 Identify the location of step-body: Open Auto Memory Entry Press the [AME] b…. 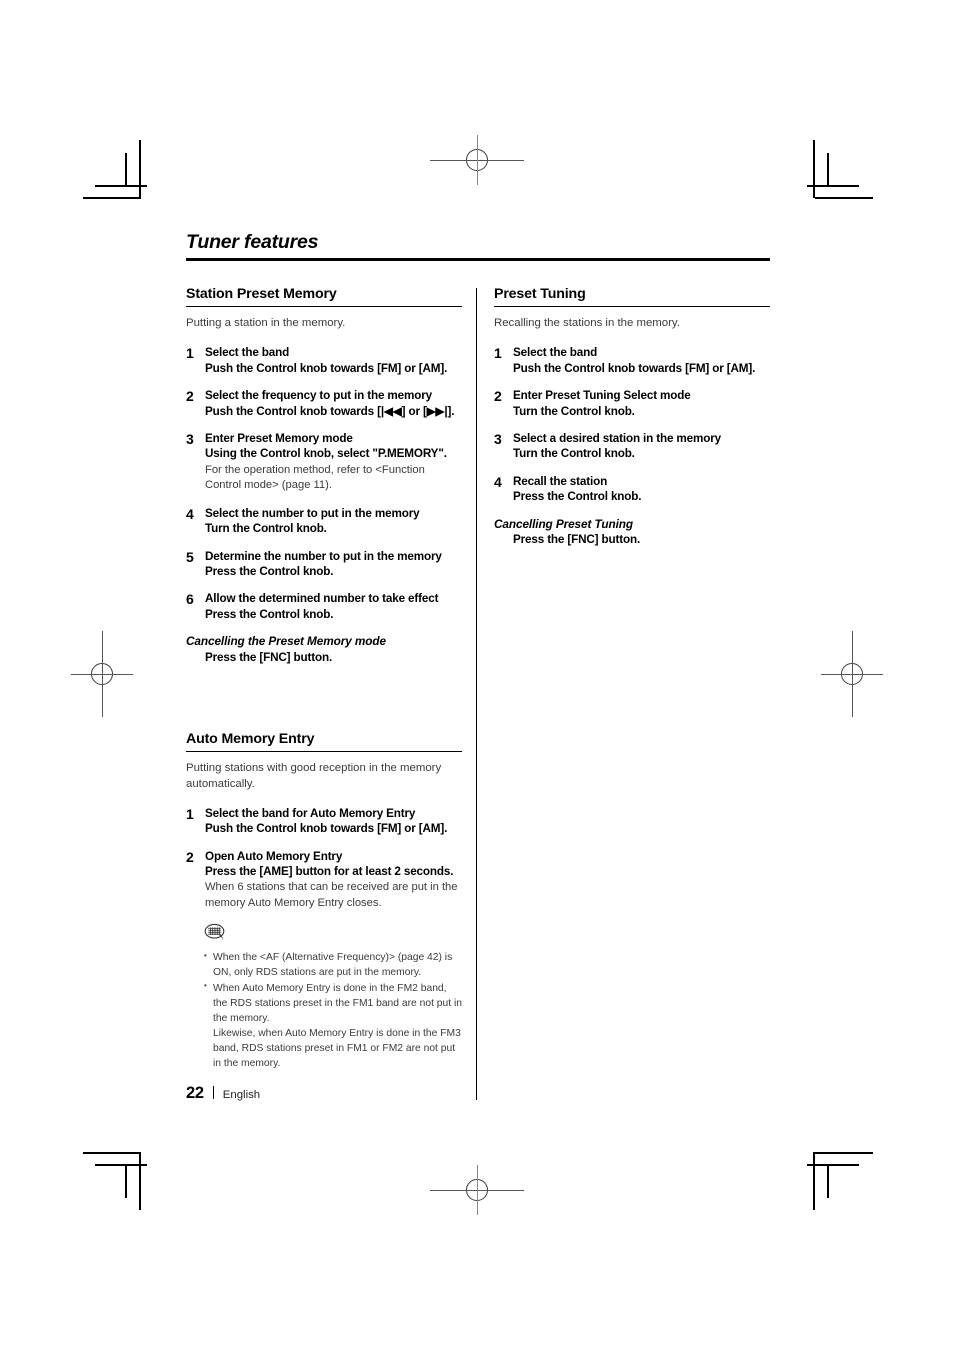
(333, 880).